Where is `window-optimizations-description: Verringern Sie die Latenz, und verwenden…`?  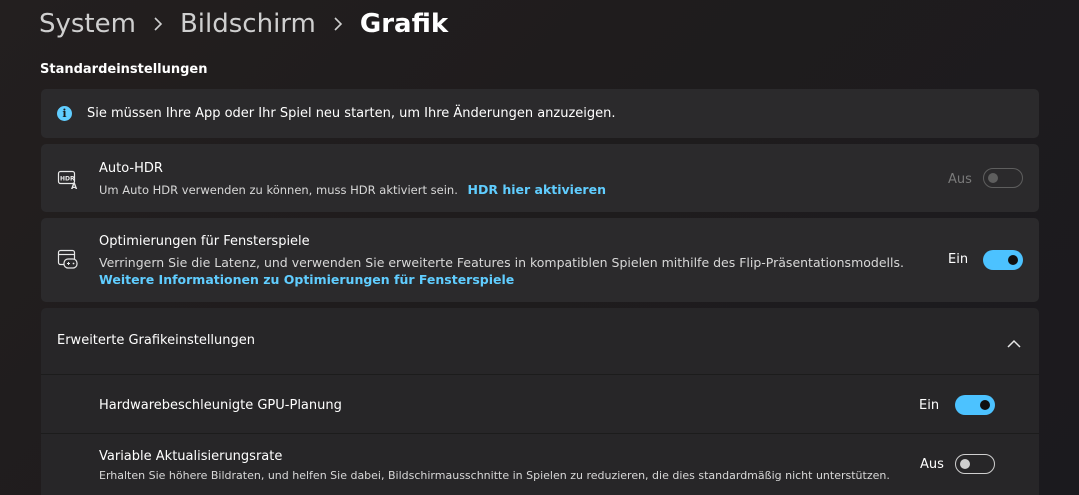
window-optimizations-description: Verringern Sie die Latenz, und verwenden… is located at coordinates (501, 262).